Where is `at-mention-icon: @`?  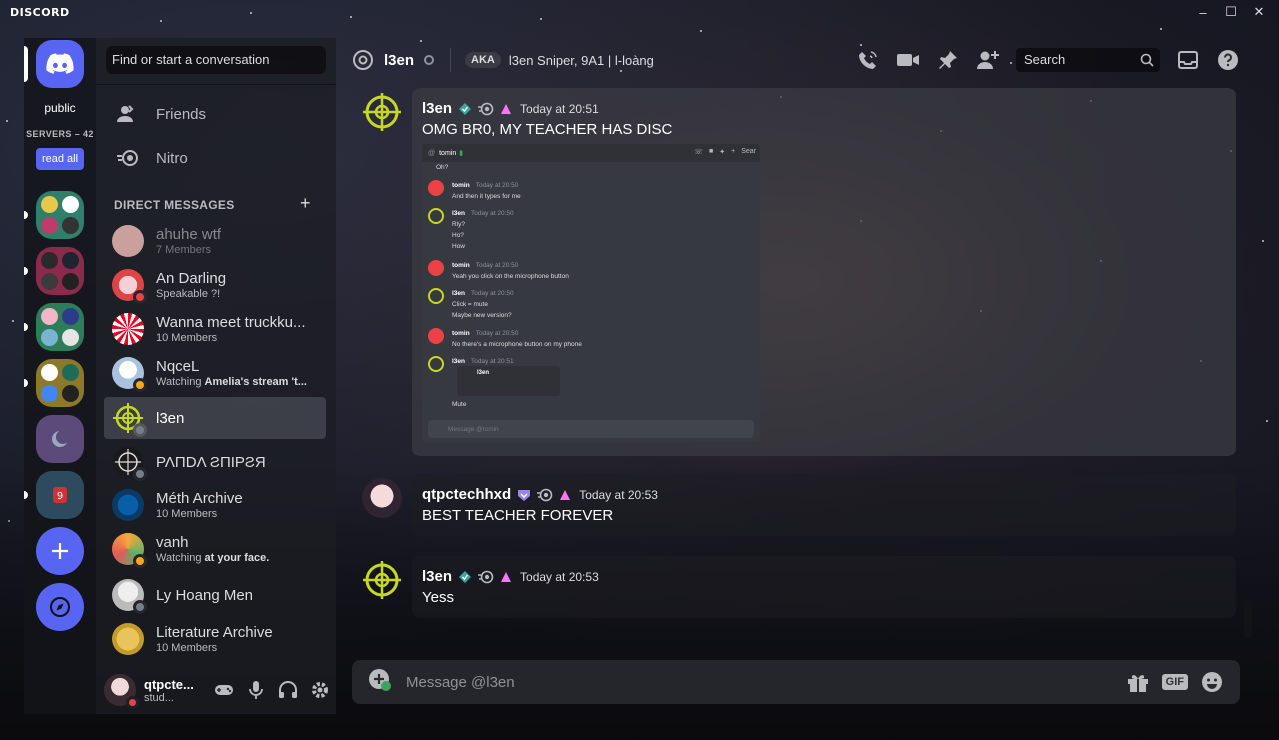 at-mention-icon: @ is located at coordinates (432, 153).